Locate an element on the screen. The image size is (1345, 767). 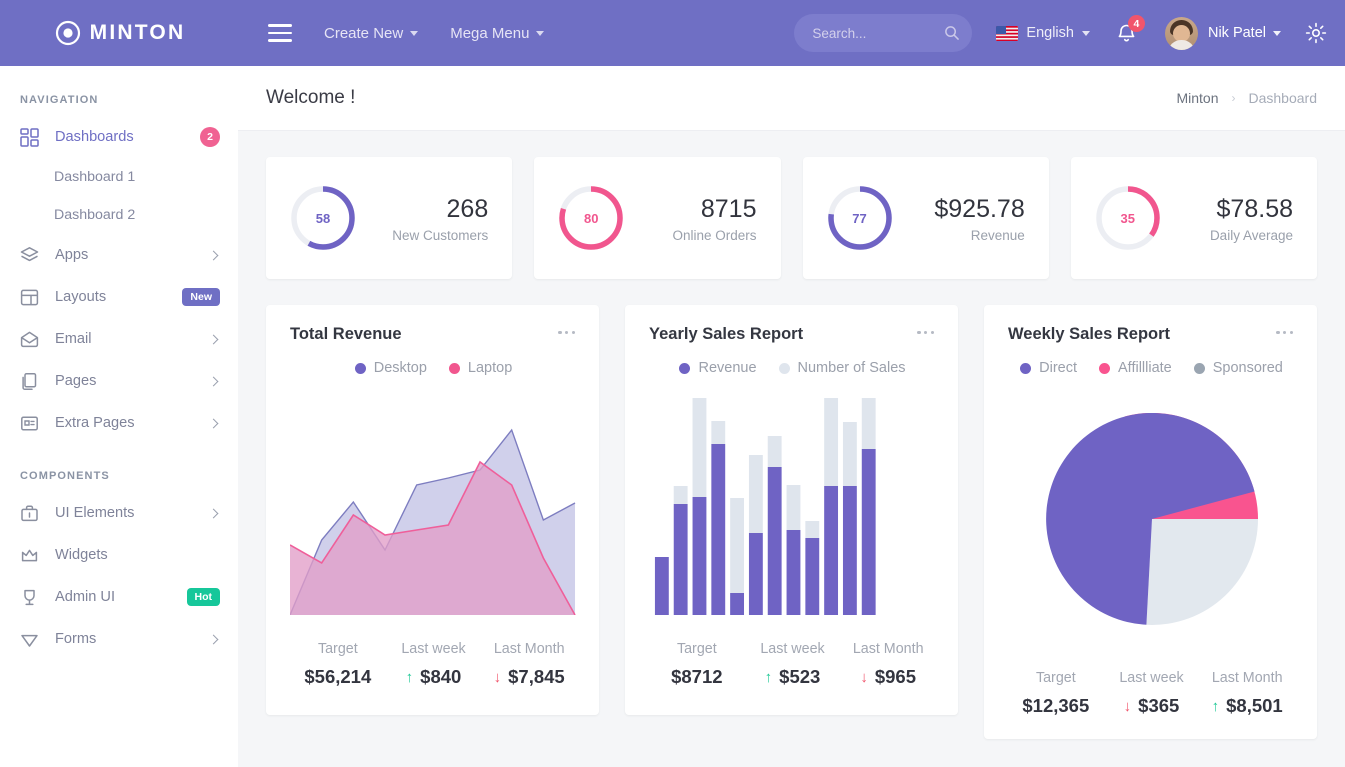
topbar-right-cluster: English 4 Nik Patel is located at coordinates (1069, 33).